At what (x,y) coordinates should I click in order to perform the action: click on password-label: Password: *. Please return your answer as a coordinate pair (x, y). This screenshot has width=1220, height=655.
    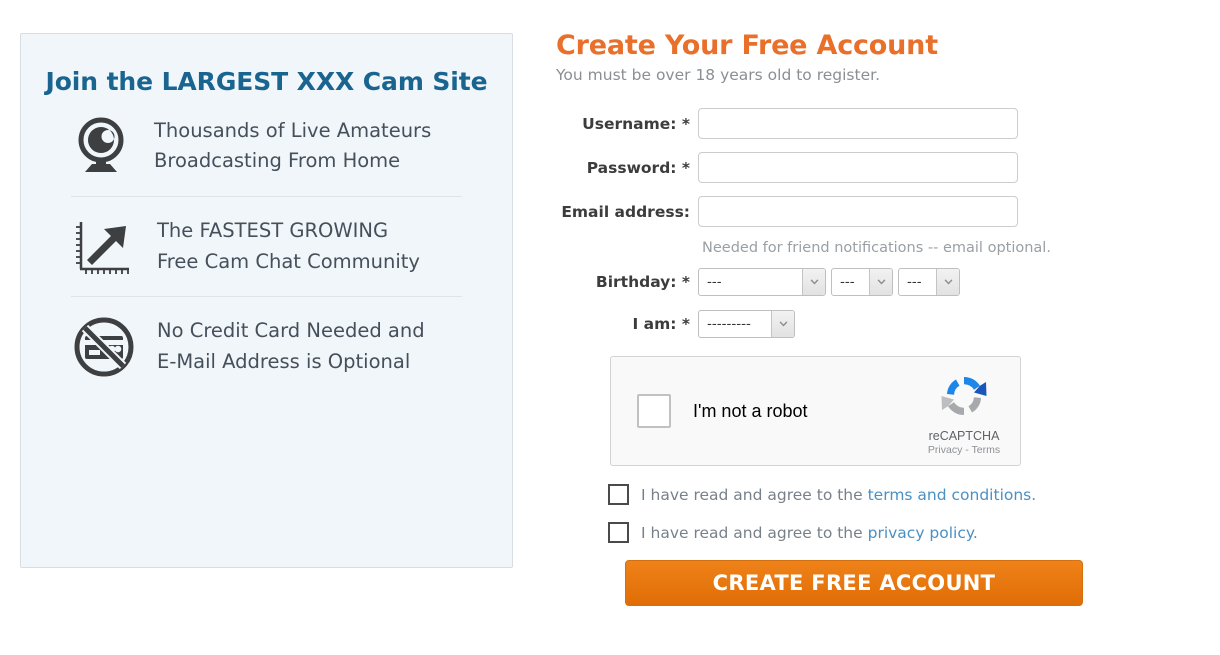
    Looking at the image, I should click on (638, 167).